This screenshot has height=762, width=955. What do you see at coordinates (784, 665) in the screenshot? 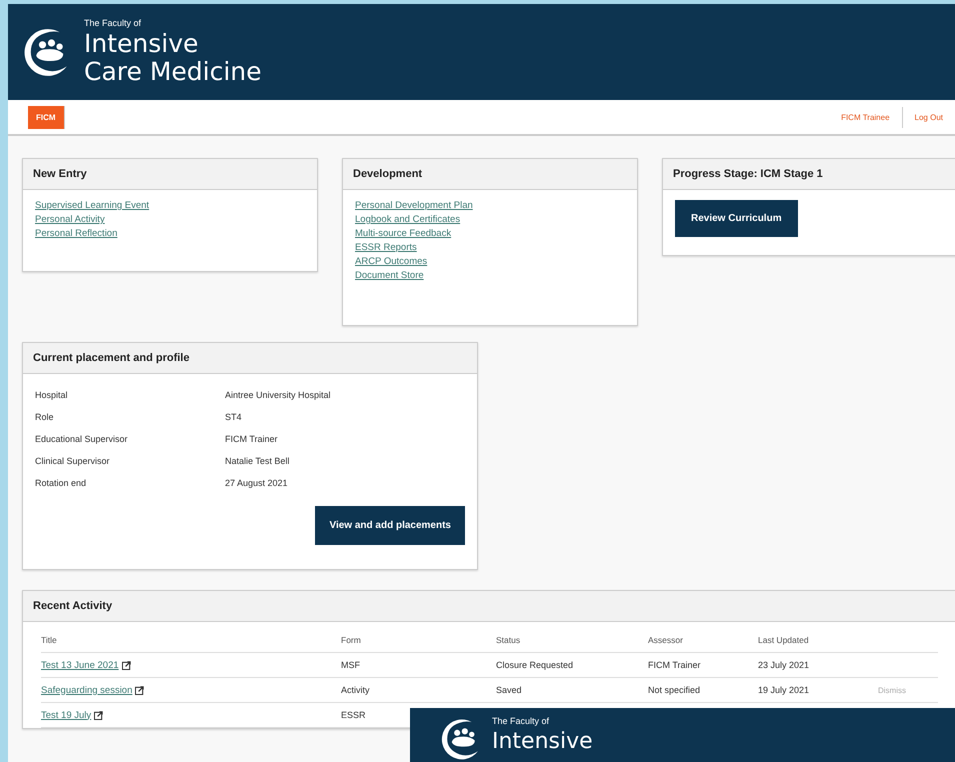
I see `table-cell: 23 July 2021` at bounding box center [784, 665].